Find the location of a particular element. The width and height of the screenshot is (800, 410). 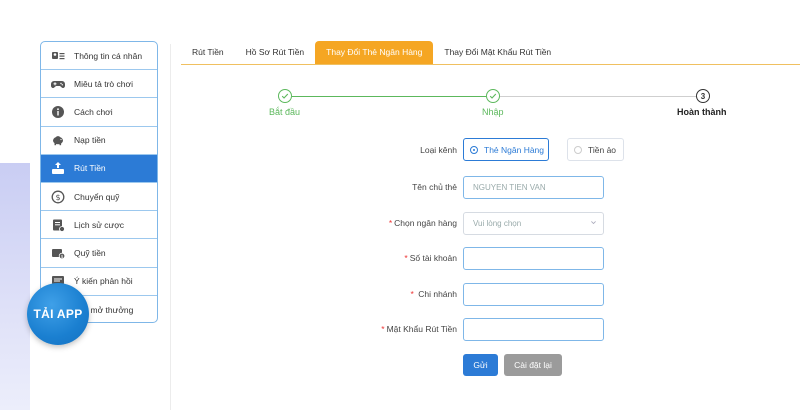

sidebar-item-withdraw: Rút Tiền is located at coordinates (99, 168).